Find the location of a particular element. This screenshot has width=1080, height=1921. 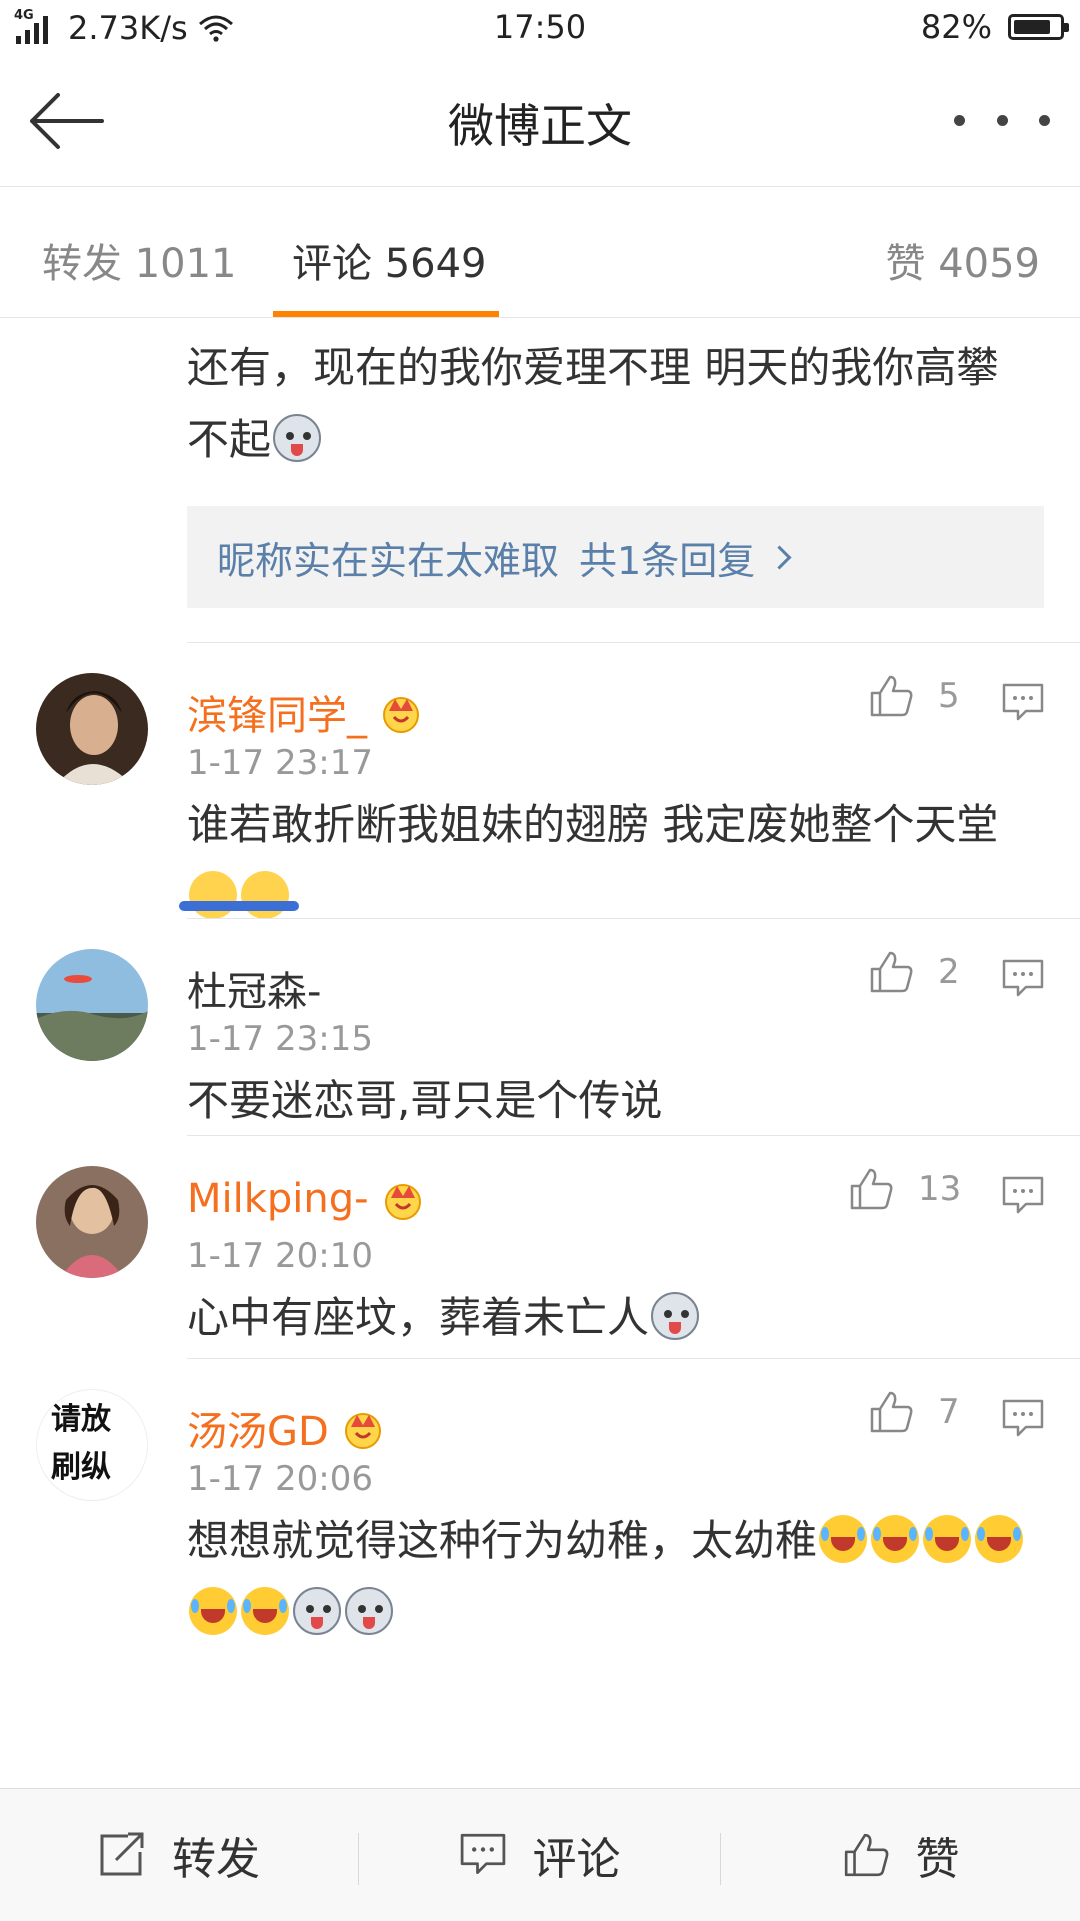

like-button: 7 is located at coordinates (914, 1412).